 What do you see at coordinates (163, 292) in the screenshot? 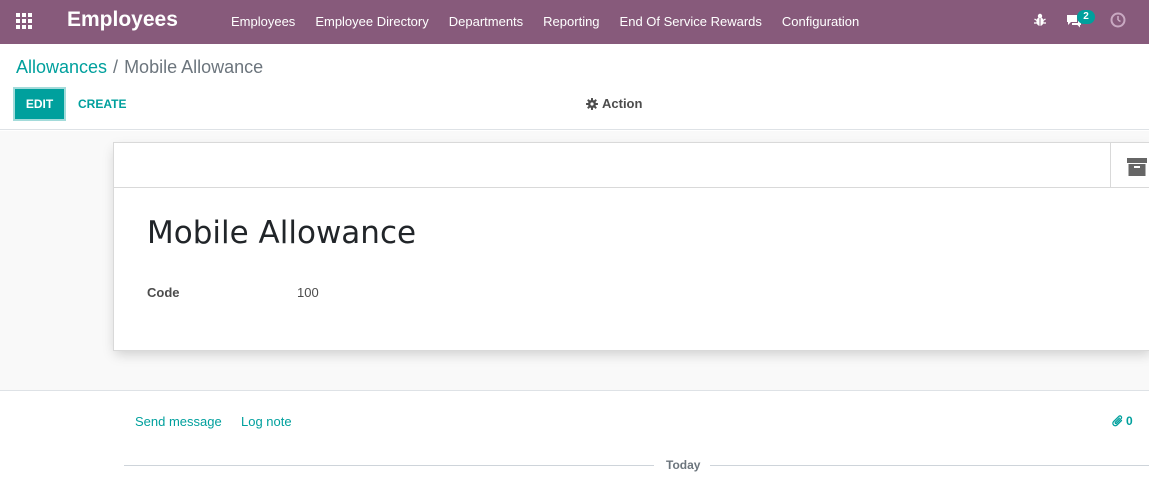
I see `code-label: Code` at bounding box center [163, 292].